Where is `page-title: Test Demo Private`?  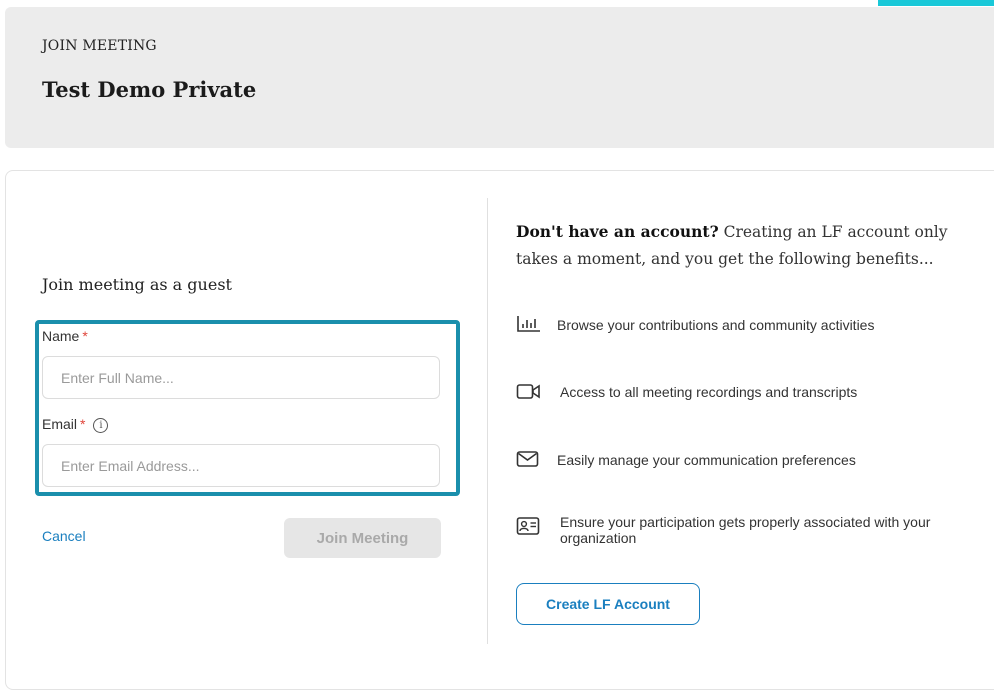
page-title: Test Demo Private is located at coordinates (149, 89).